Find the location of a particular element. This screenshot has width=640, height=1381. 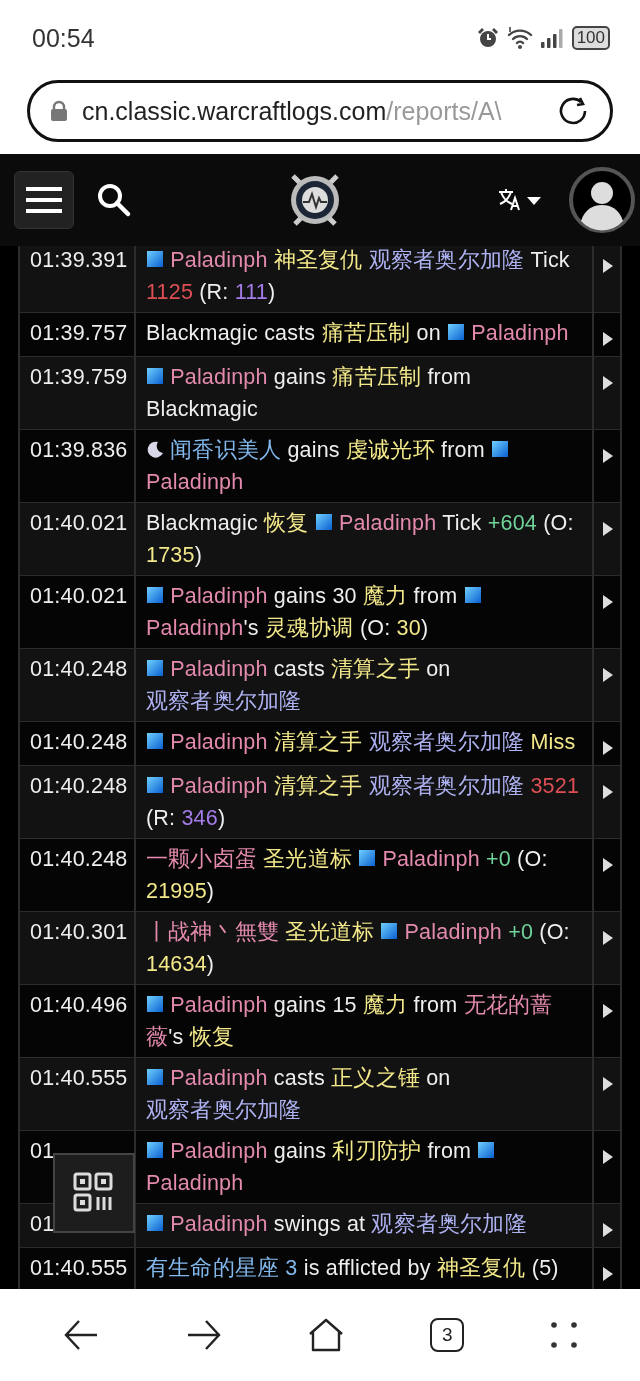

search-icon is located at coordinates (114, 200).